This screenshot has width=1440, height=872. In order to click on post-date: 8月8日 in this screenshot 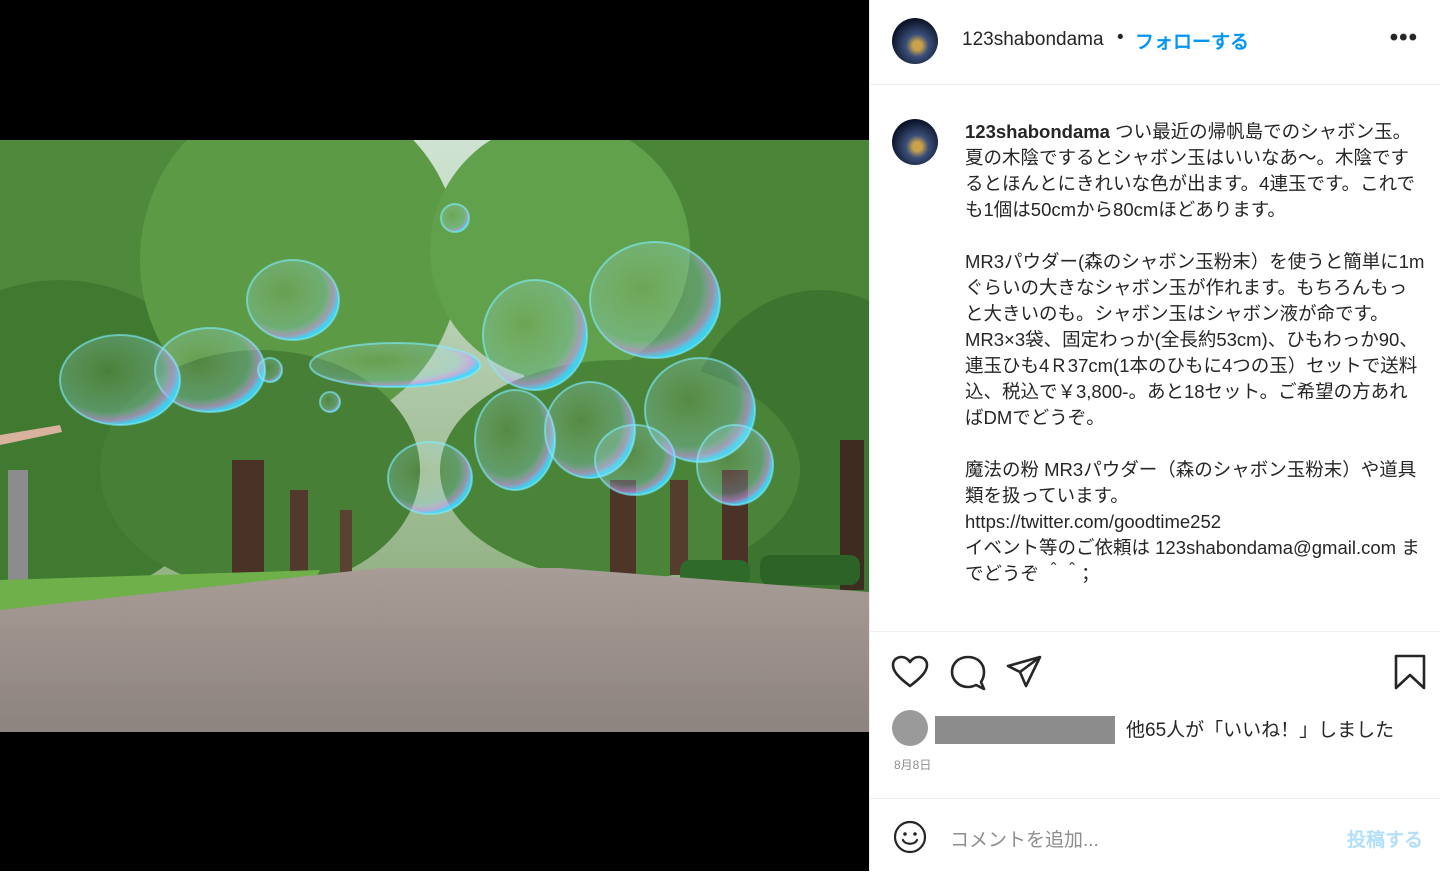, I will do `click(912, 764)`.